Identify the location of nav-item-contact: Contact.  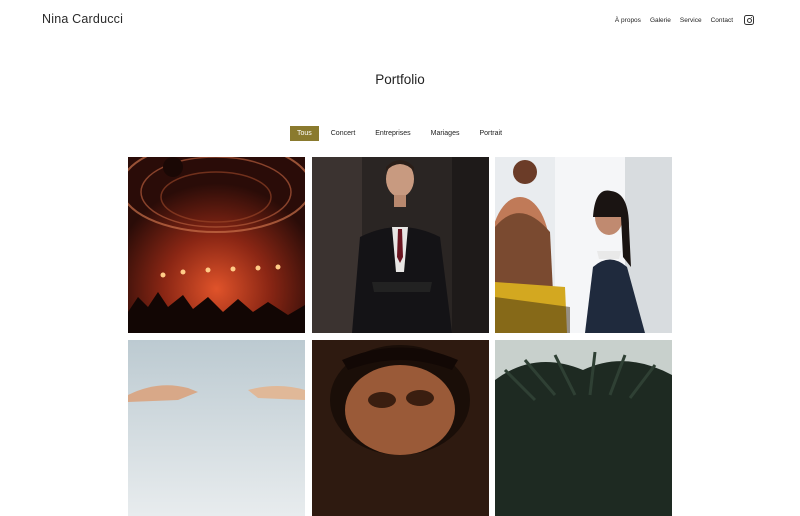
(722, 20).